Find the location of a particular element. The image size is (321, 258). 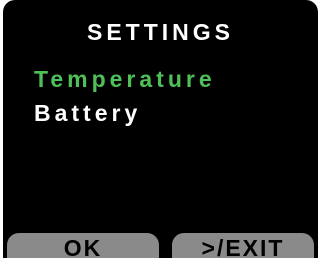

next-exit-button: >/EXIT is located at coordinates (243, 245).